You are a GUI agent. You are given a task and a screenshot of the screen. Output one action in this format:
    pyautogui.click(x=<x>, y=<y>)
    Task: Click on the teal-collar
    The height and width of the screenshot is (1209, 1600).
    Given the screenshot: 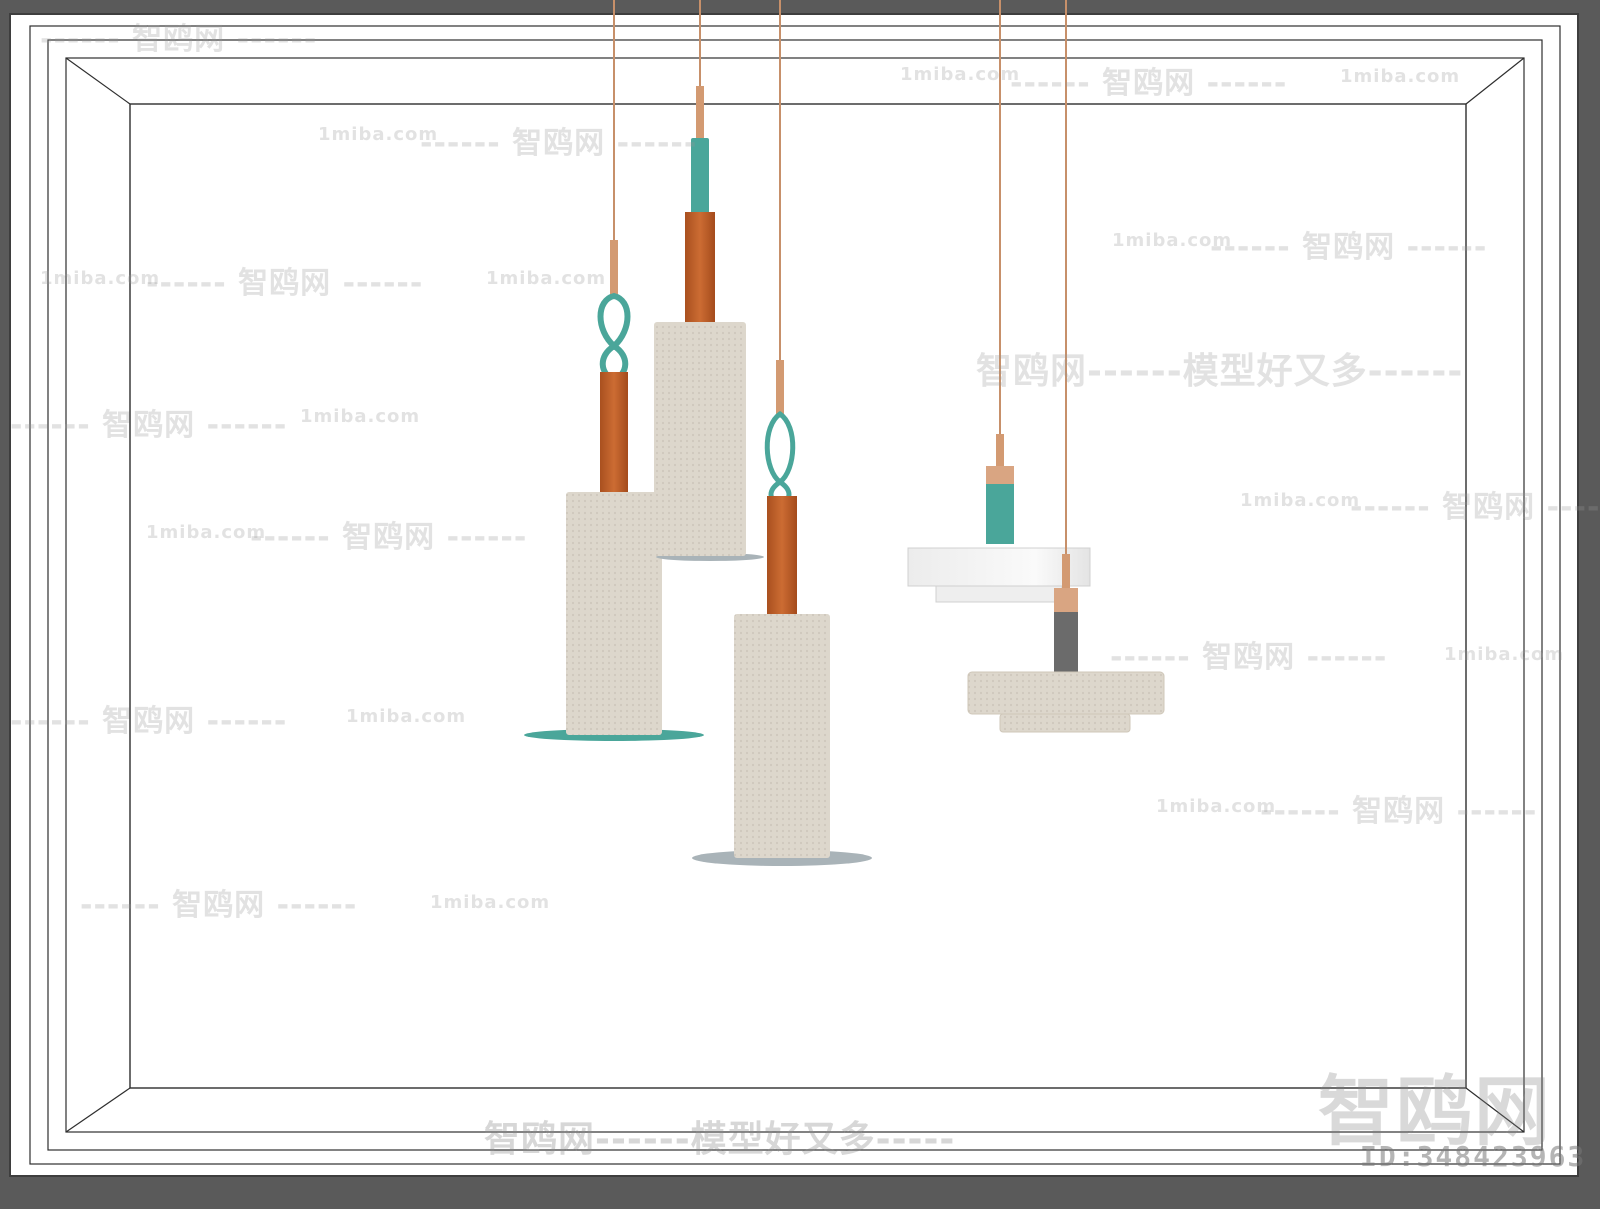 What is the action you would take?
    pyautogui.click(x=1000, y=514)
    